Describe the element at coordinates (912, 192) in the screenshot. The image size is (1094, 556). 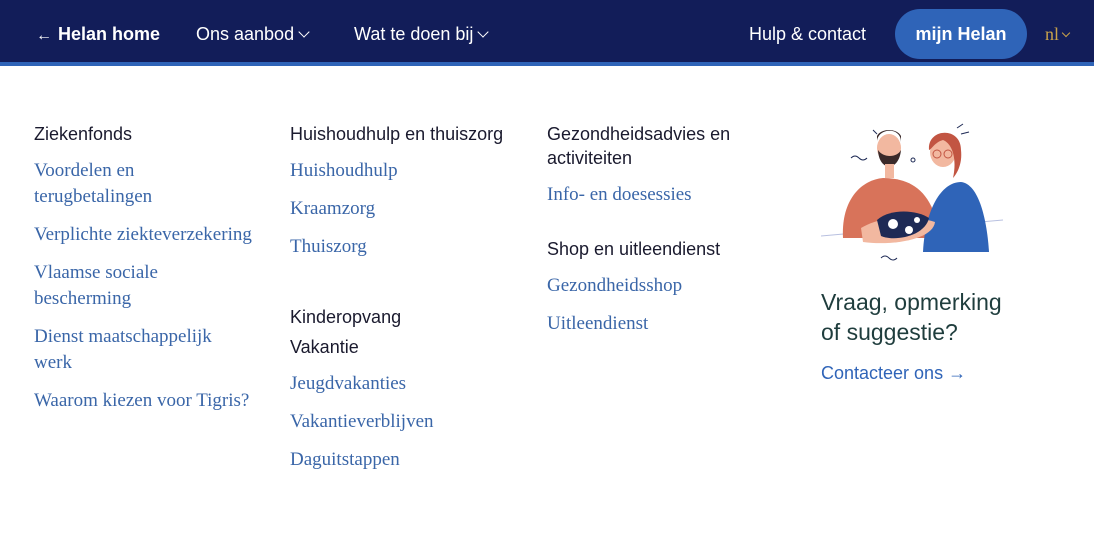
I see `couple-illustration` at that location.